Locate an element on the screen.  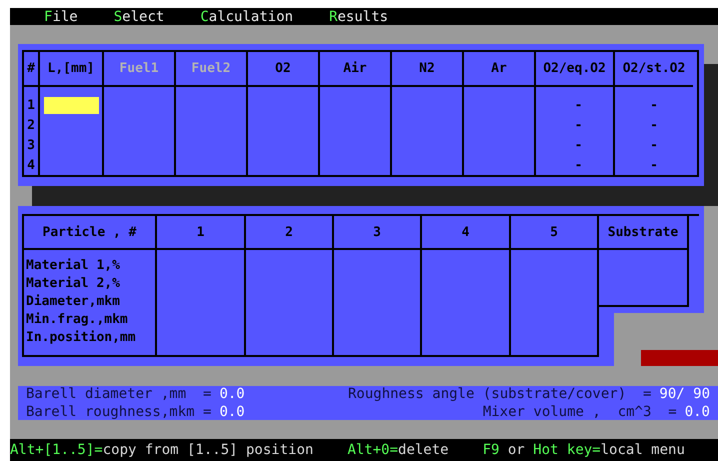
parameter-label: Mixer volume , cm^3 = is located at coordinates (579, 412).